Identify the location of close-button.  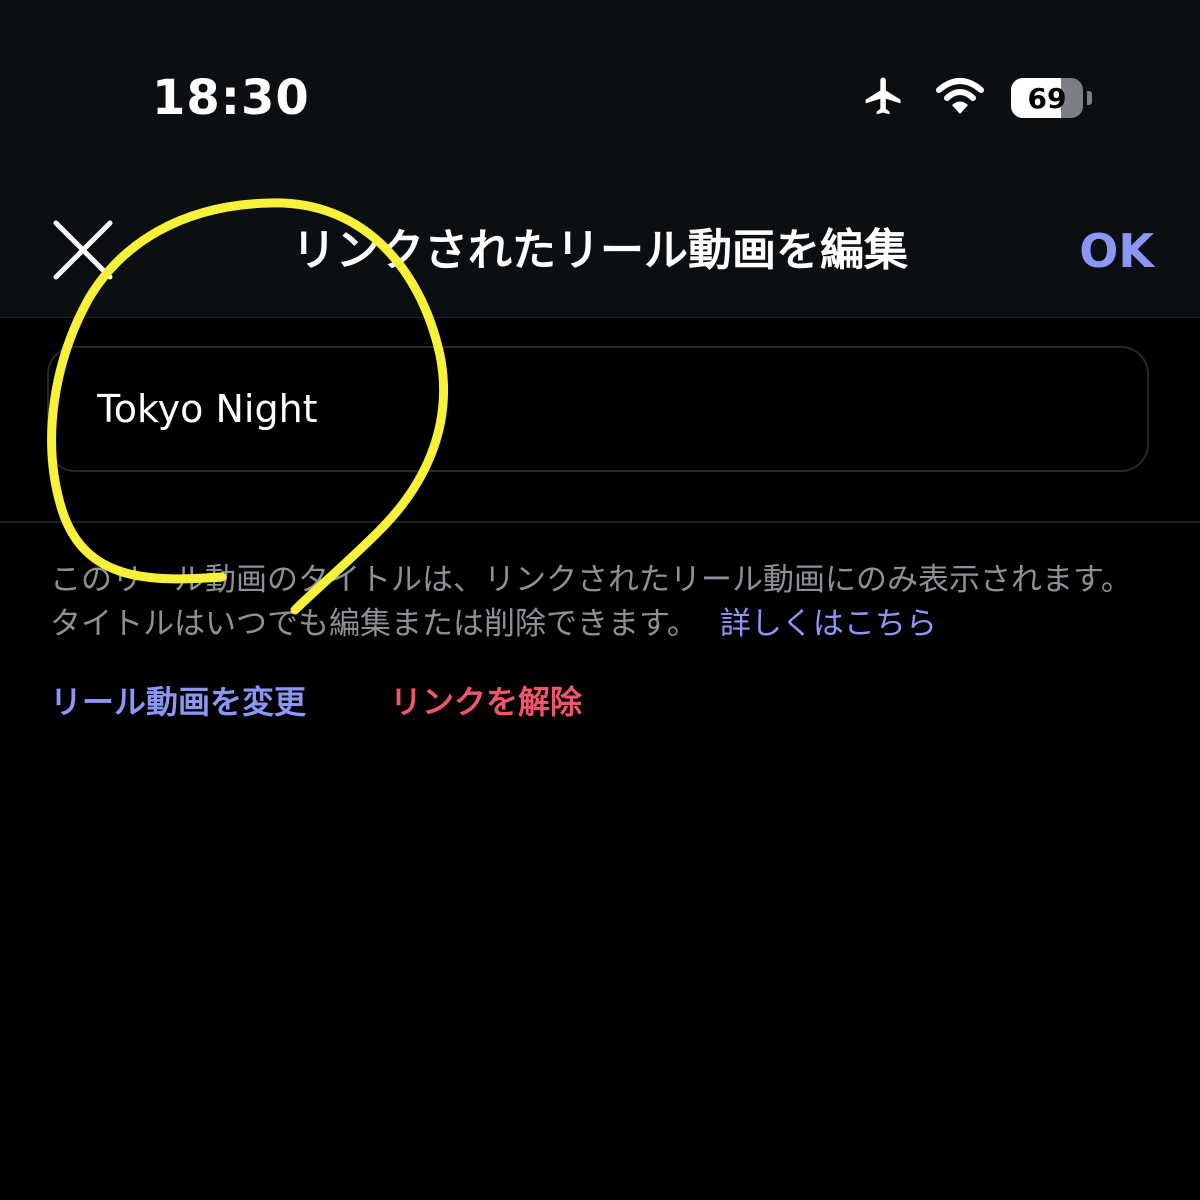
(83, 250).